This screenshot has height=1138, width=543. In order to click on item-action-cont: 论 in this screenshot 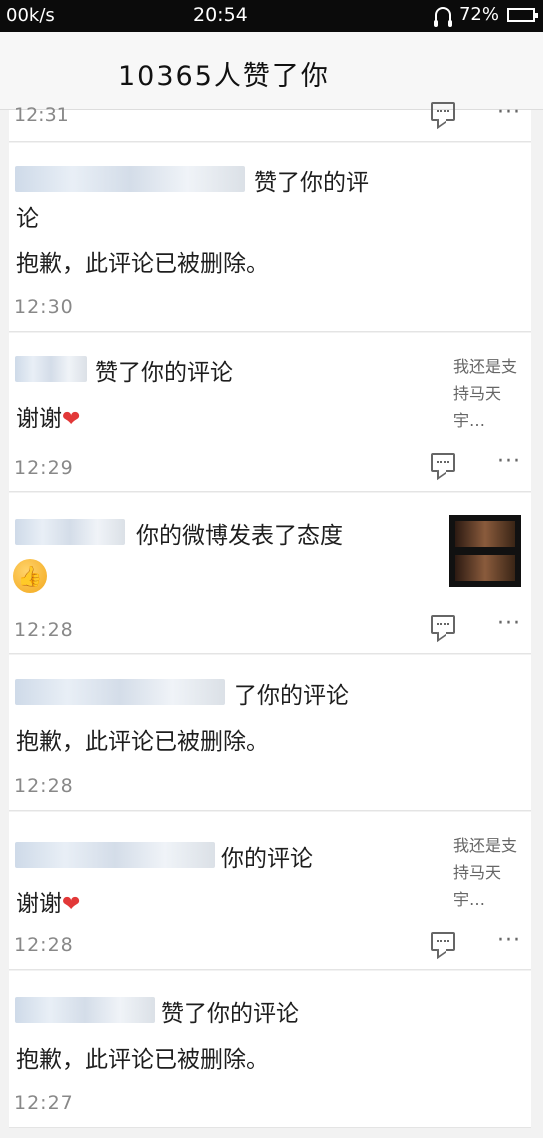, I will do `click(27, 219)`.